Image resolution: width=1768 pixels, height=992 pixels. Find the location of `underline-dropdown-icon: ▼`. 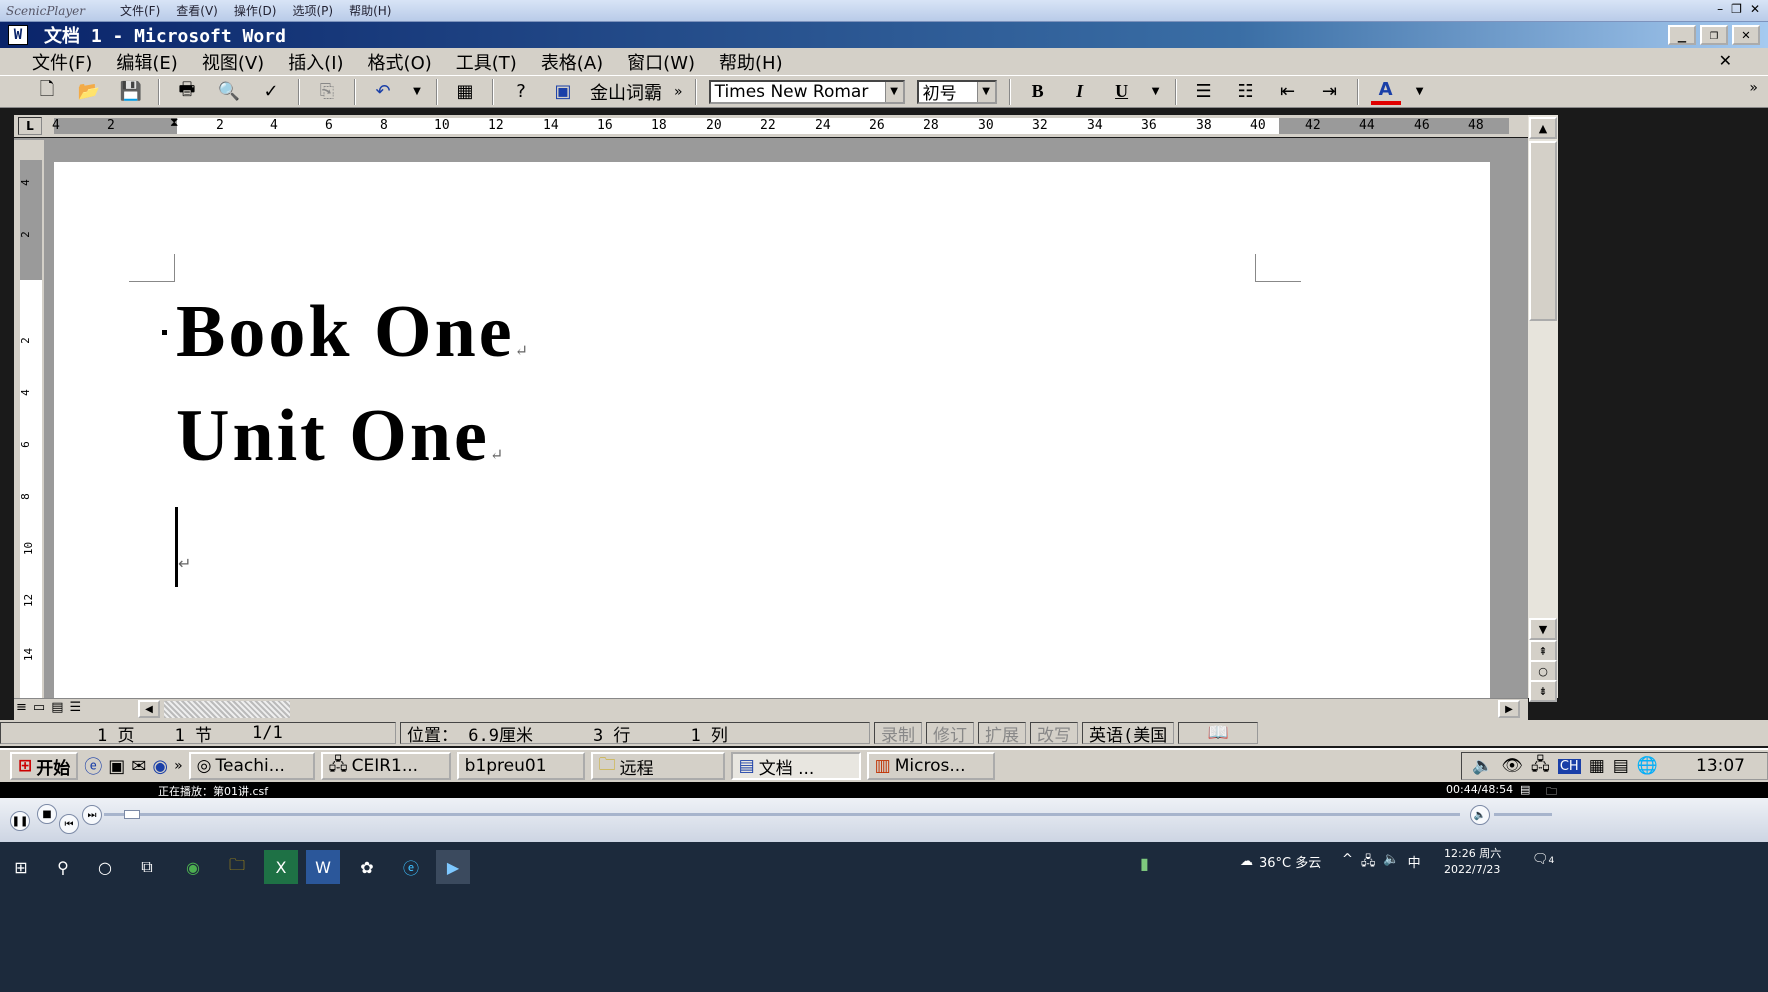

underline-dropdown-icon: ▼ is located at coordinates (1156, 92).